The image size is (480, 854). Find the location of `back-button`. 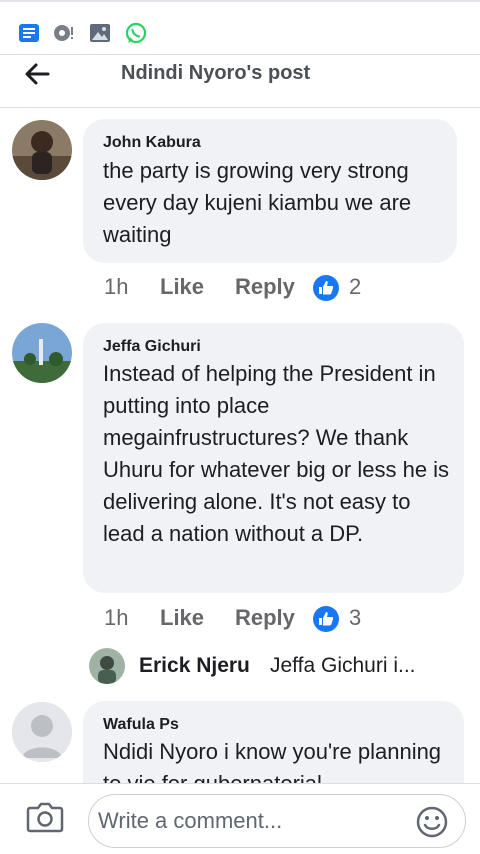

back-button is located at coordinates (37, 74).